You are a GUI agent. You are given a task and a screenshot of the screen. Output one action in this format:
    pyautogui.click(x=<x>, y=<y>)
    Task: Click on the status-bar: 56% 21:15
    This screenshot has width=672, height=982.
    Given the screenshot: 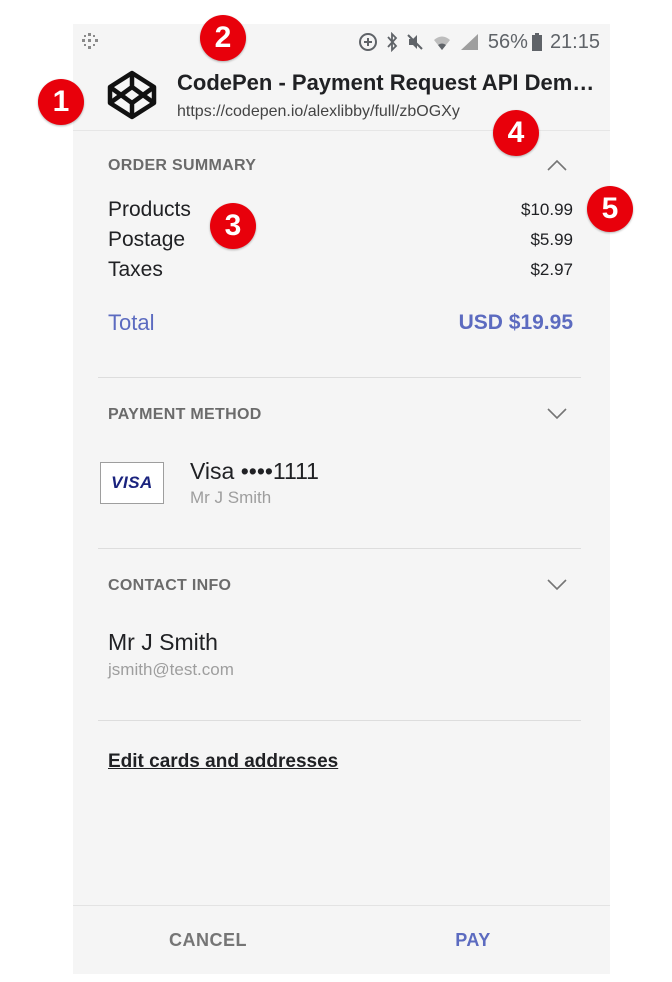 What is the action you would take?
    pyautogui.click(x=341, y=42)
    